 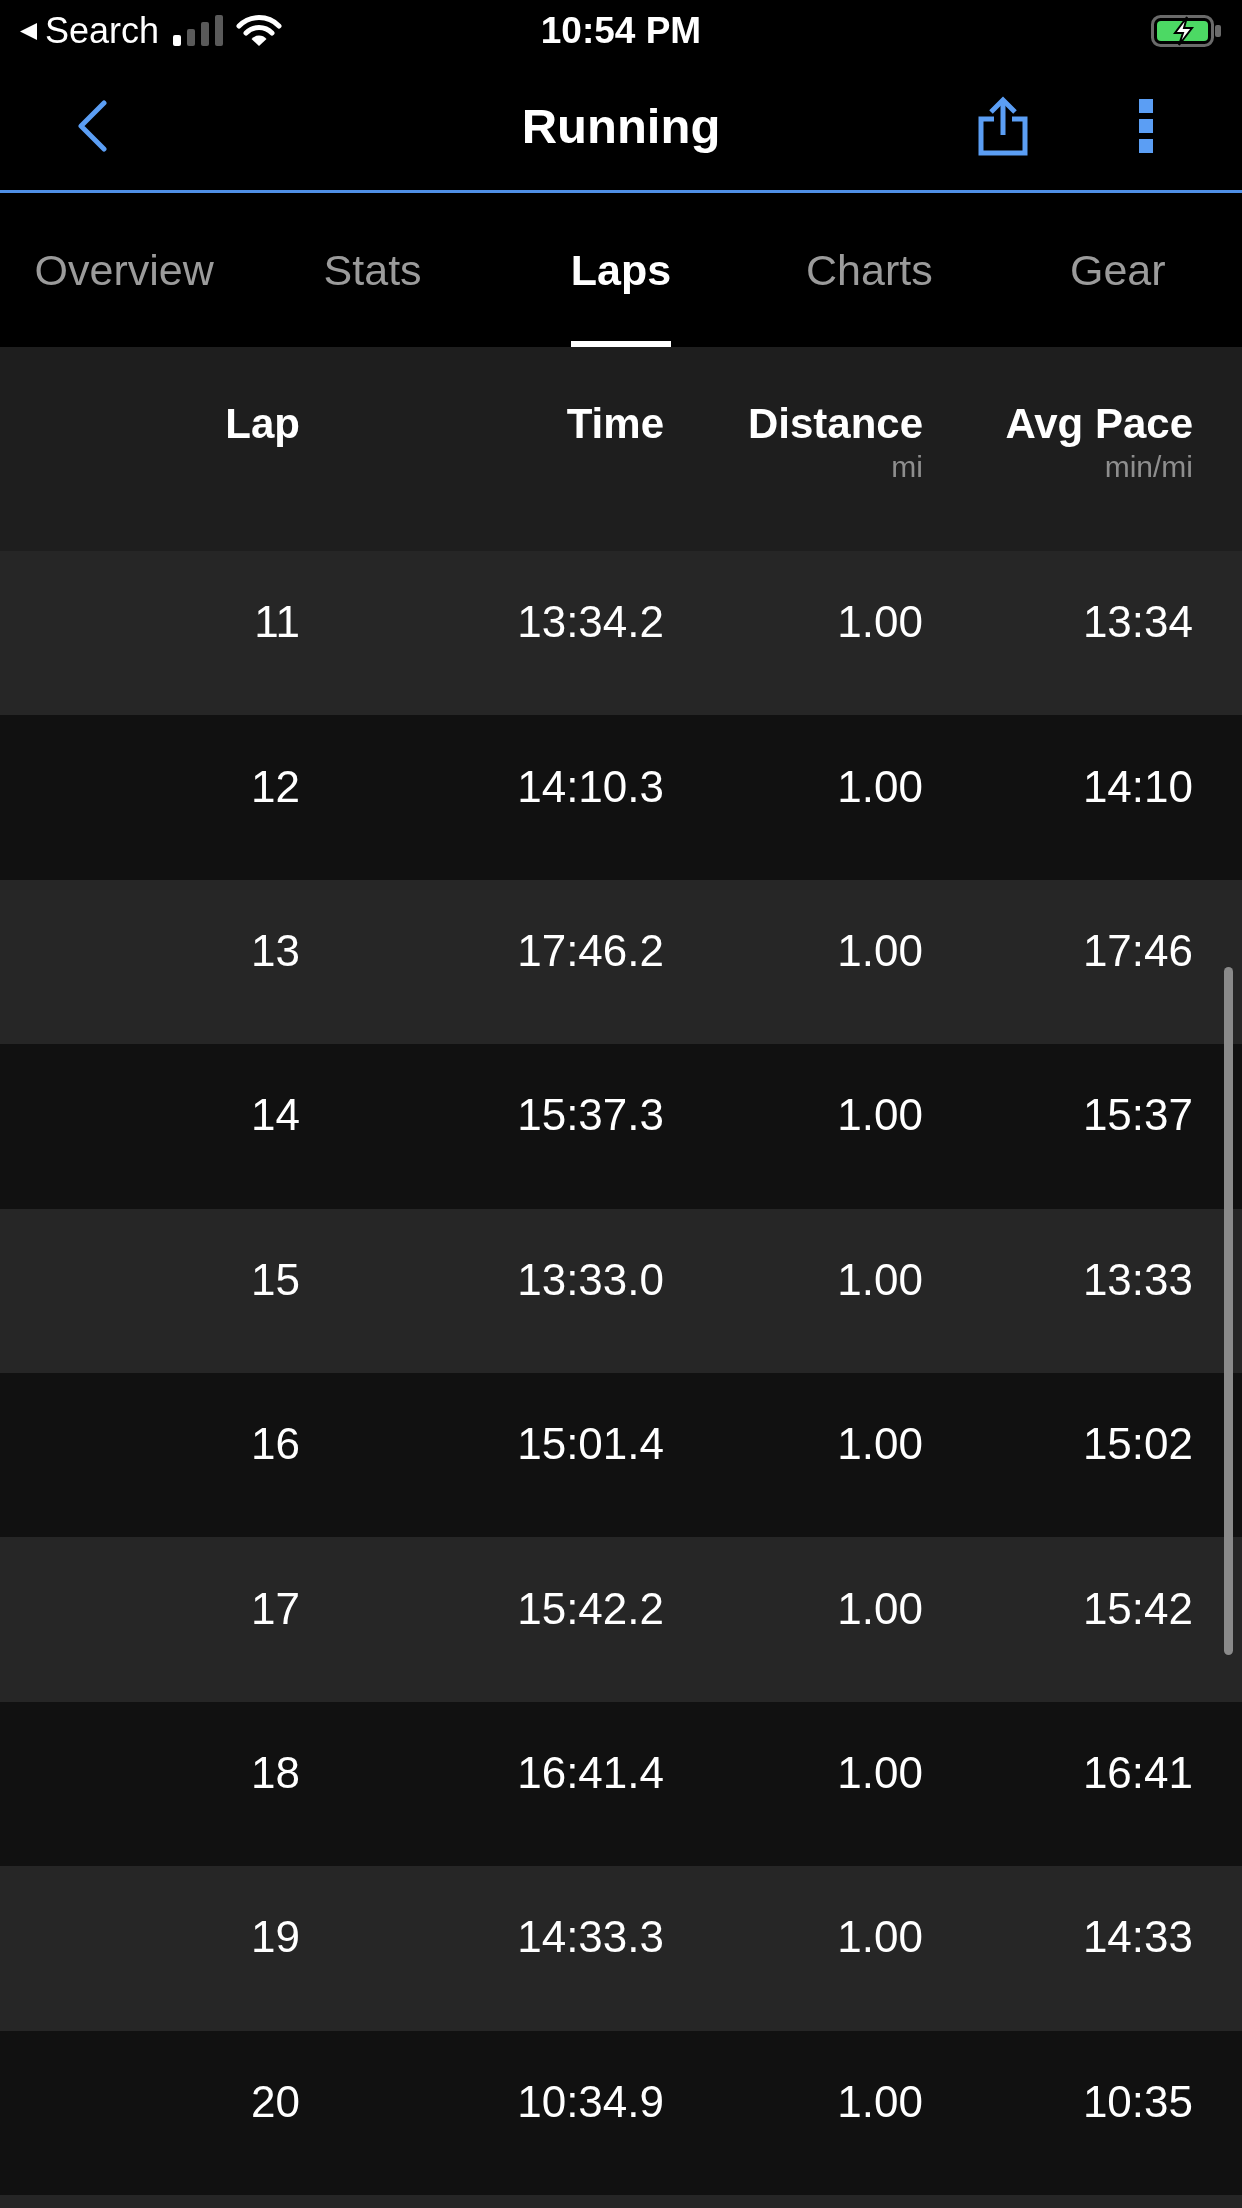 I want to click on table-cell: 16:41.4, so click(x=590, y=1772).